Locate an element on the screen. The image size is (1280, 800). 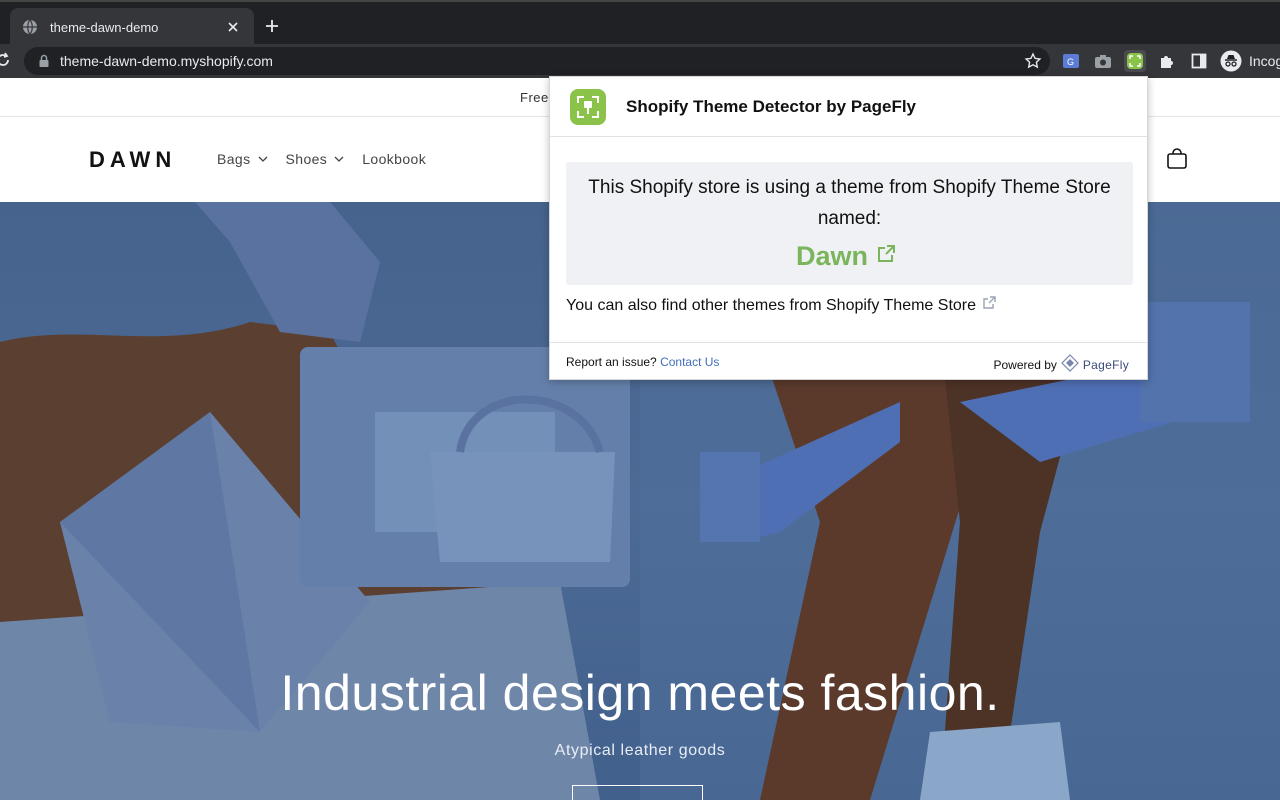
reload-icon is located at coordinates (6, 60).